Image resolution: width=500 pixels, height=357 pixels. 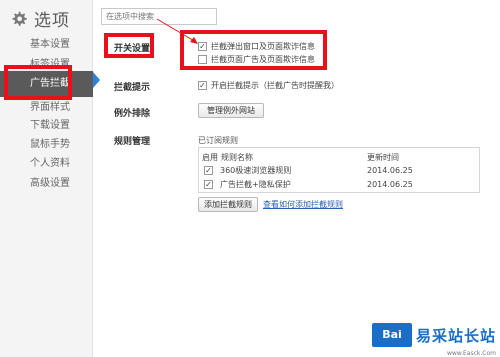 What do you see at coordinates (46, 45) in the screenshot?
I see `sidebar-item-basic: 基本设置` at bounding box center [46, 45].